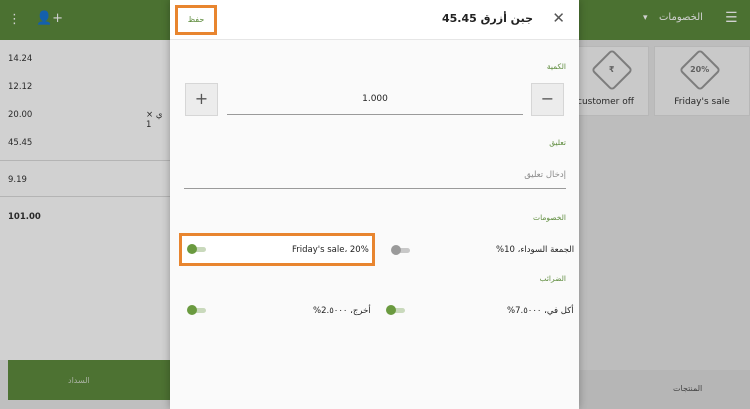 The width and height of the screenshot is (750, 409). I want to click on discount-toggle-friday-sale, so click(197, 249).